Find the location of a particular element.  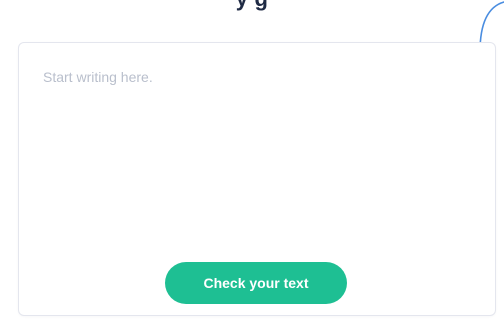

page-heading-partial: y g is located at coordinates (252, 5).